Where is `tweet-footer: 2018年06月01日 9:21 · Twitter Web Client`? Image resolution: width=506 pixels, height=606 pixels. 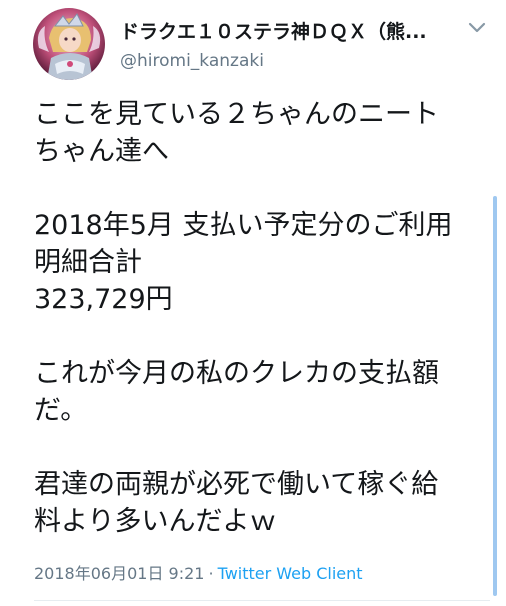
tweet-footer: 2018年06月01日 9:21 · Twitter Web Client is located at coordinates (198, 572).